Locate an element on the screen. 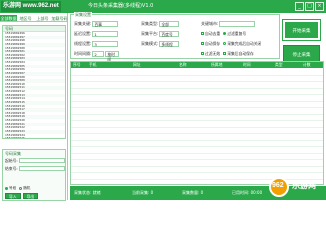 The height and width of the screenshot is (240, 326). tab-load-numbers: 加载号码 is located at coordinates (59, 18).